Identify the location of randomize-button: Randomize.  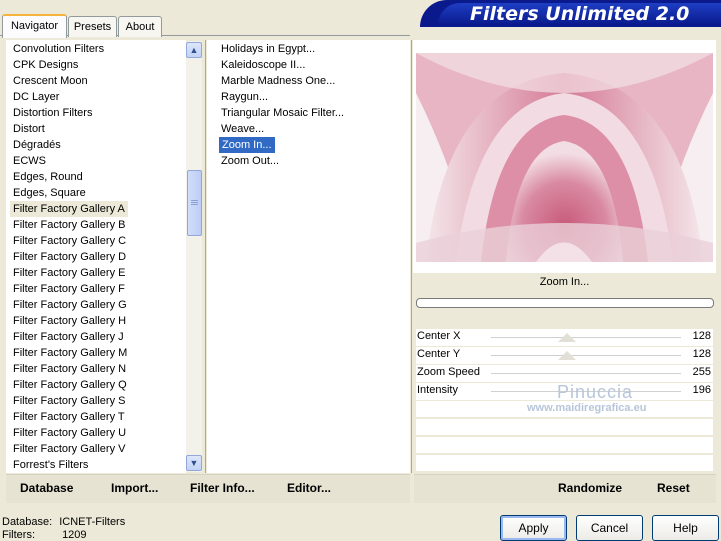
(590, 488).